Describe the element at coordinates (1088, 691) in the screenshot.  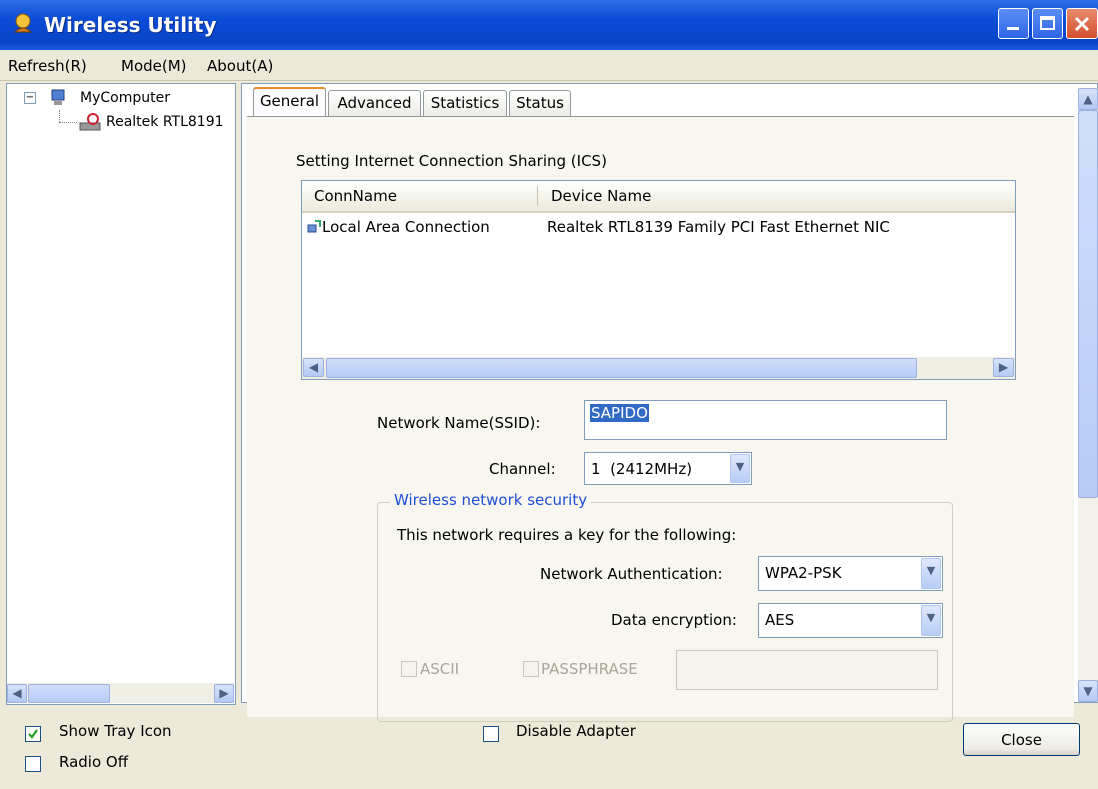
I see `scroll-down-icon: ▼` at that location.